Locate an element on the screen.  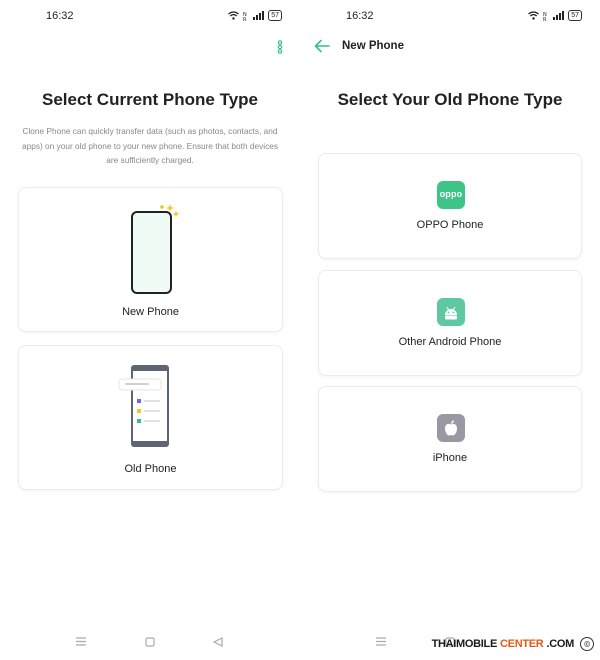
page-title: Select Current Phone Type is located at coordinates (149, 99).